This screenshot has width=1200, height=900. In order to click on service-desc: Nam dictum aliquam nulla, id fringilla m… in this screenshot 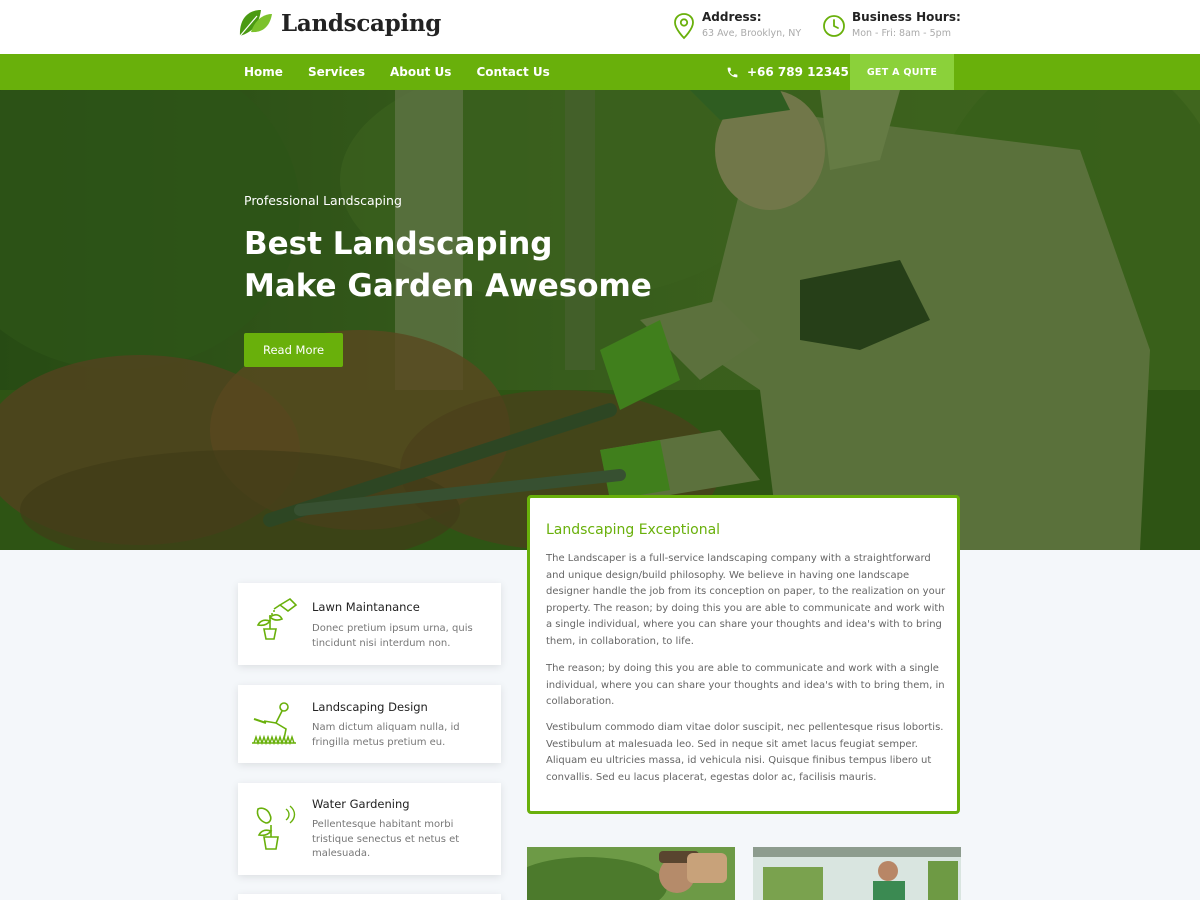, I will do `click(386, 735)`.